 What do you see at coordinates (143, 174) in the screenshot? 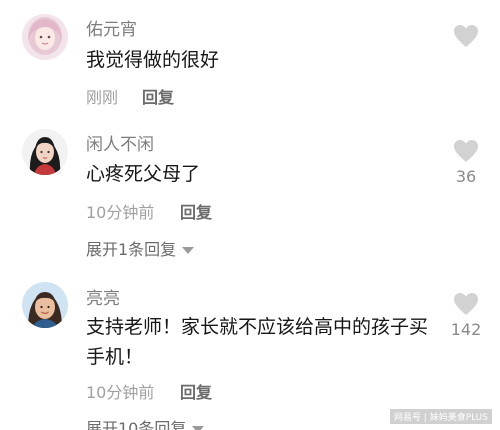
I see `comment-text: 心疼死父母了` at bounding box center [143, 174].